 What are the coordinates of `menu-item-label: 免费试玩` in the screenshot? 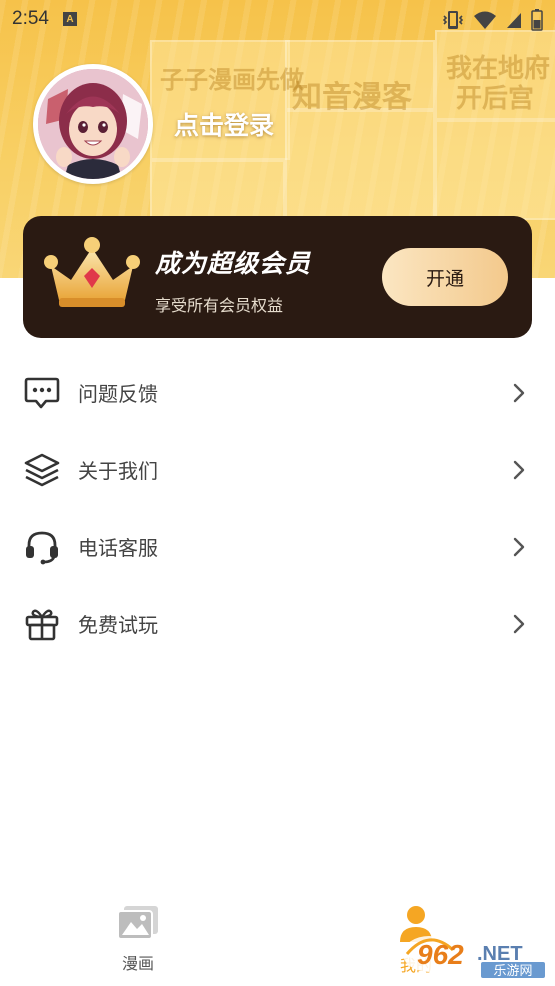 It's located at (118, 625).